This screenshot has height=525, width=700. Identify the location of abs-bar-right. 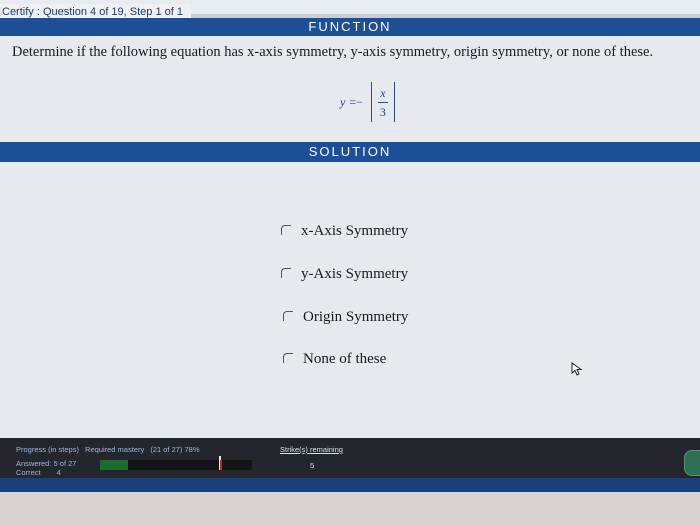
(394, 102).